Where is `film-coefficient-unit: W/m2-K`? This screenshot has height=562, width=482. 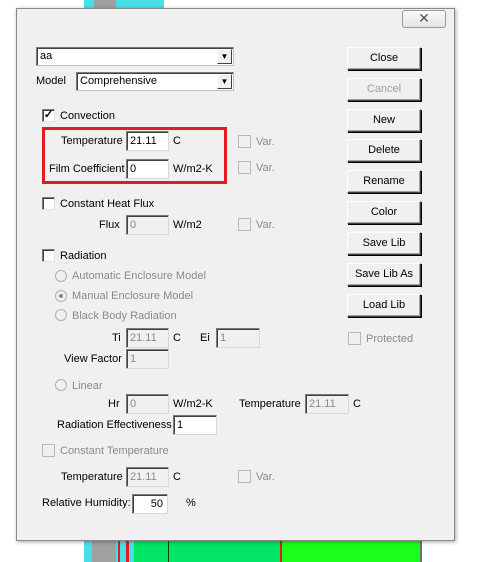
film-coefficient-unit: W/m2-K is located at coordinates (193, 169).